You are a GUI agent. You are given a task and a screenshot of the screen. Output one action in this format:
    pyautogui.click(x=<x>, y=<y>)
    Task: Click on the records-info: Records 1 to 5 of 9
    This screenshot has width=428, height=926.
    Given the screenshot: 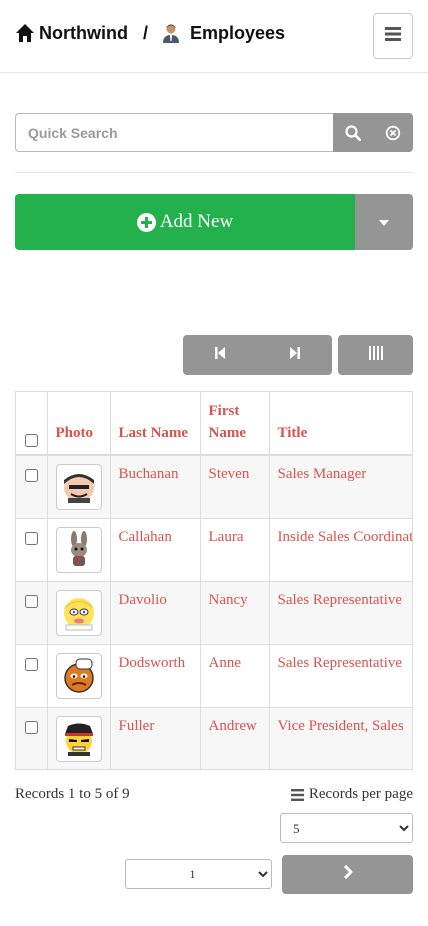 What is the action you would take?
    pyautogui.click(x=72, y=794)
    